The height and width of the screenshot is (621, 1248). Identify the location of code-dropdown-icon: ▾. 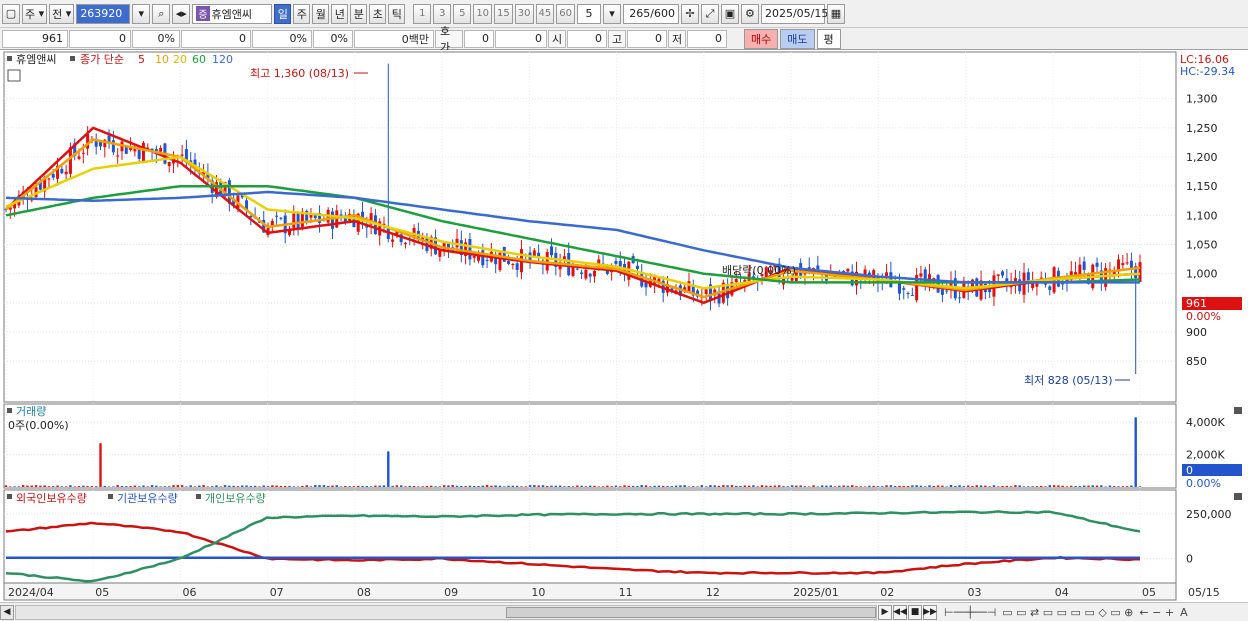
(141, 13).